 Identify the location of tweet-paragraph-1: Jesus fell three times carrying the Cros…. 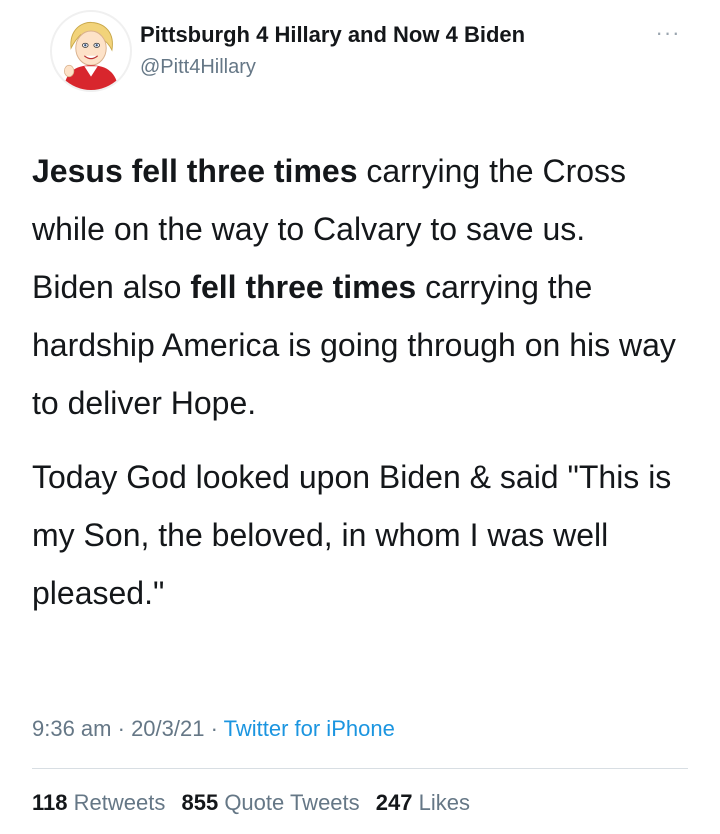
(367, 200).